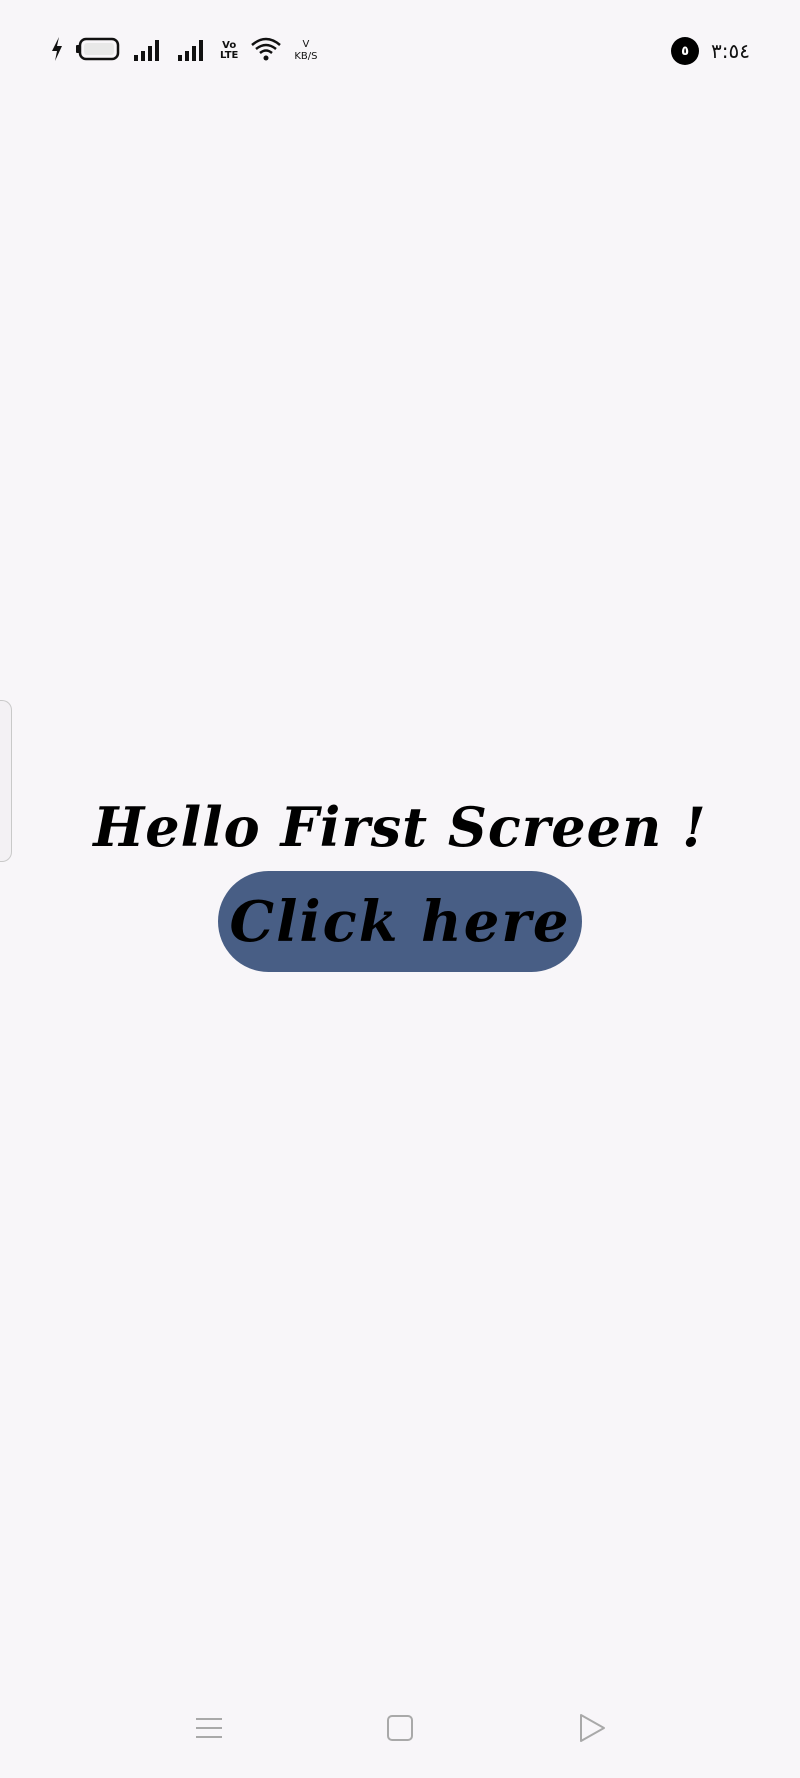  What do you see at coordinates (685, 51) in the screenshot?
I see `notification-badge: ٥` at bounding box center [685, 51].